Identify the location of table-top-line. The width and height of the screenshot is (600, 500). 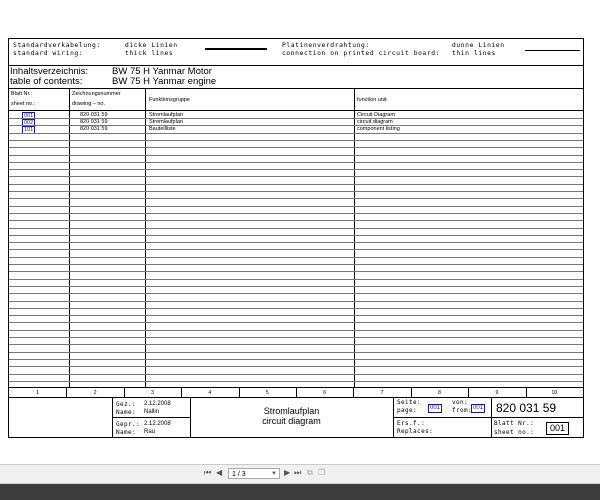
(296, 88).